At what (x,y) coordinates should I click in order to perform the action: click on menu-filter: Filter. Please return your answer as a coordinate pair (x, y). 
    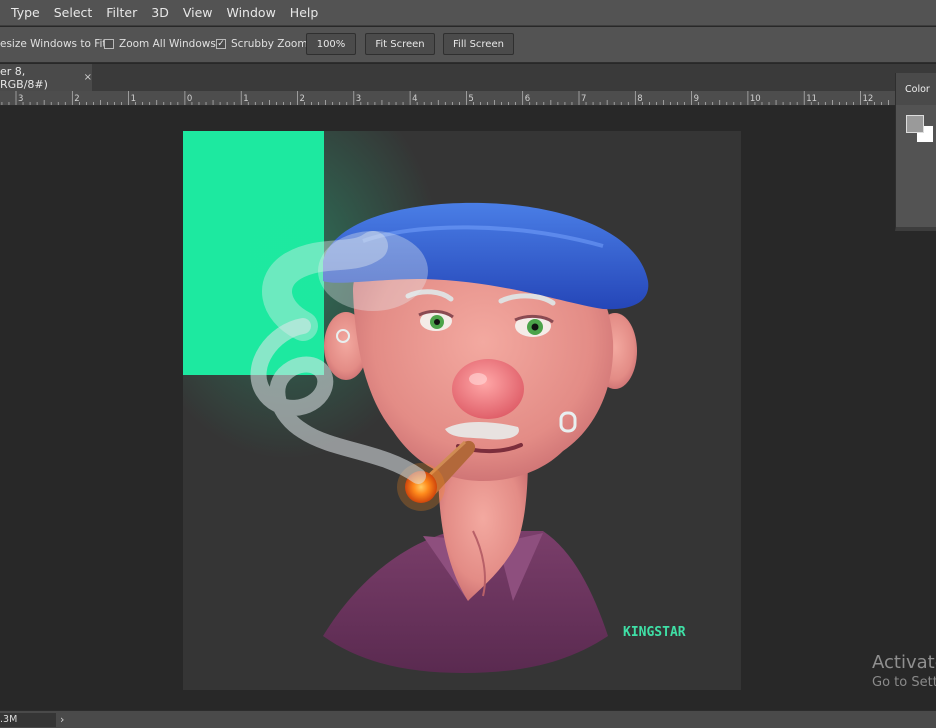
    Looking at the image, I should click on (121, 13).